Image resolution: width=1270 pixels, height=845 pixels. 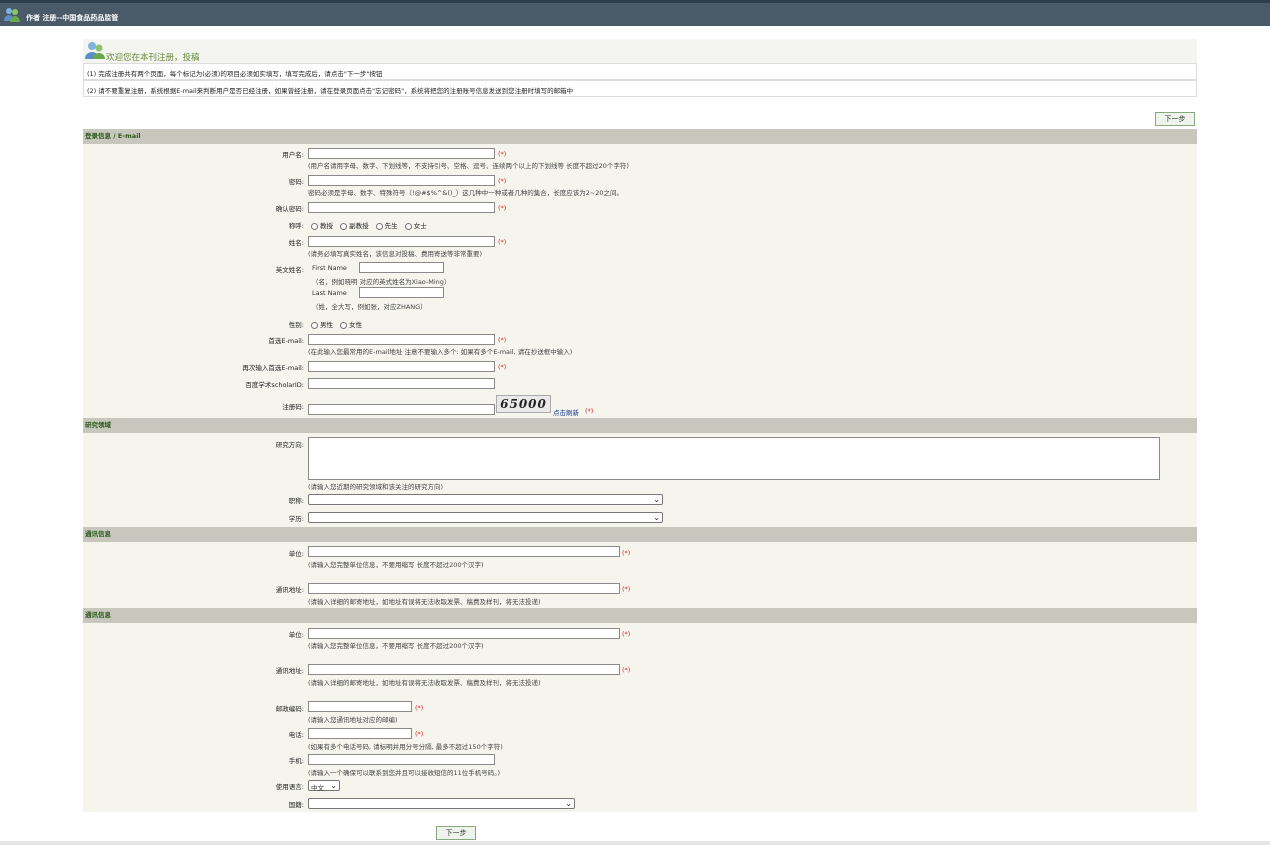 I want to click on zip-hint: (请输入您通讯地址对应的邮编), so click(x=353, y=720).